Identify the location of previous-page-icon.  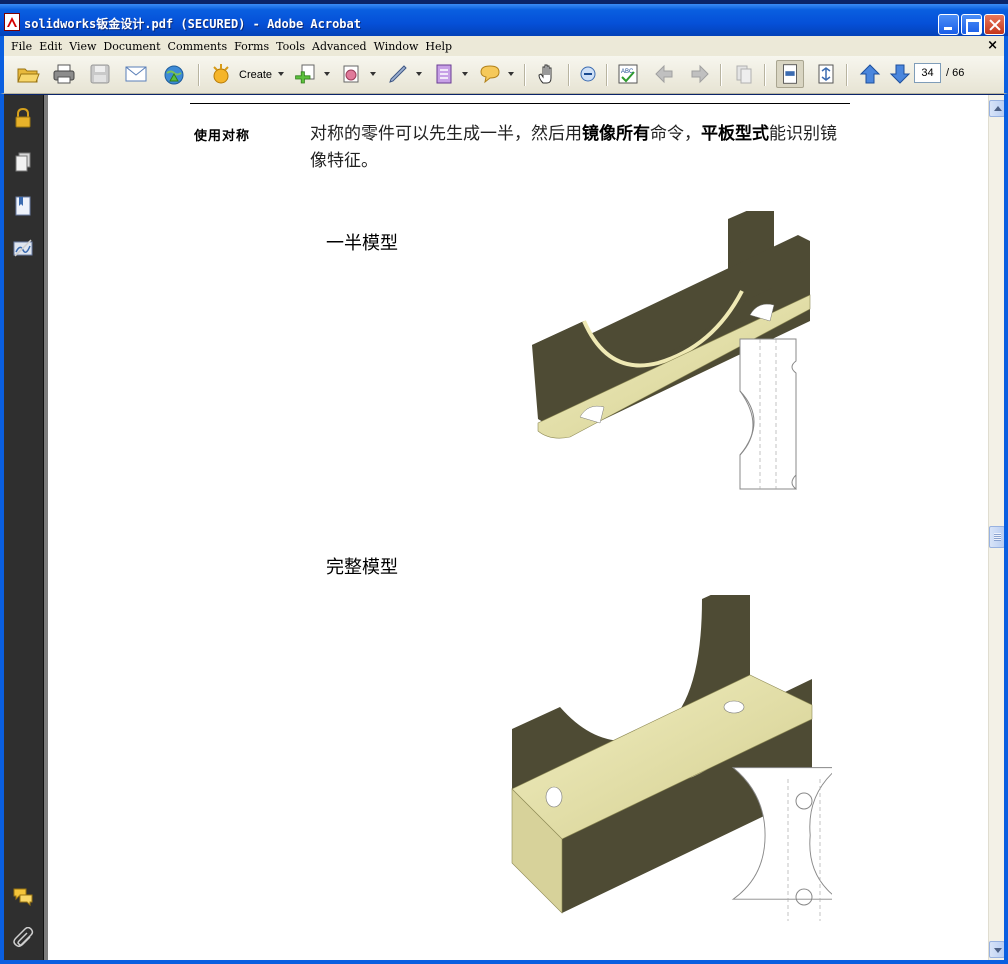
(870, 74).